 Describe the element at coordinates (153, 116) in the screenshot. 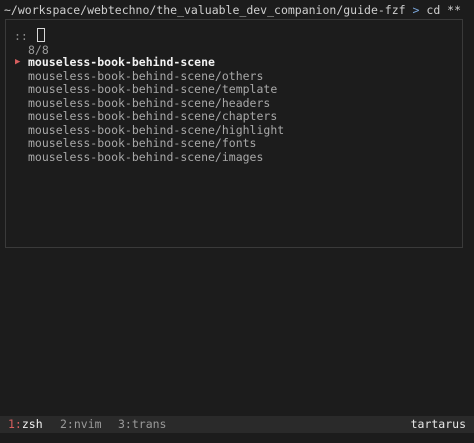

I see `fzf-result-label: mouseless-book-behind-scene/chapters` at that location.